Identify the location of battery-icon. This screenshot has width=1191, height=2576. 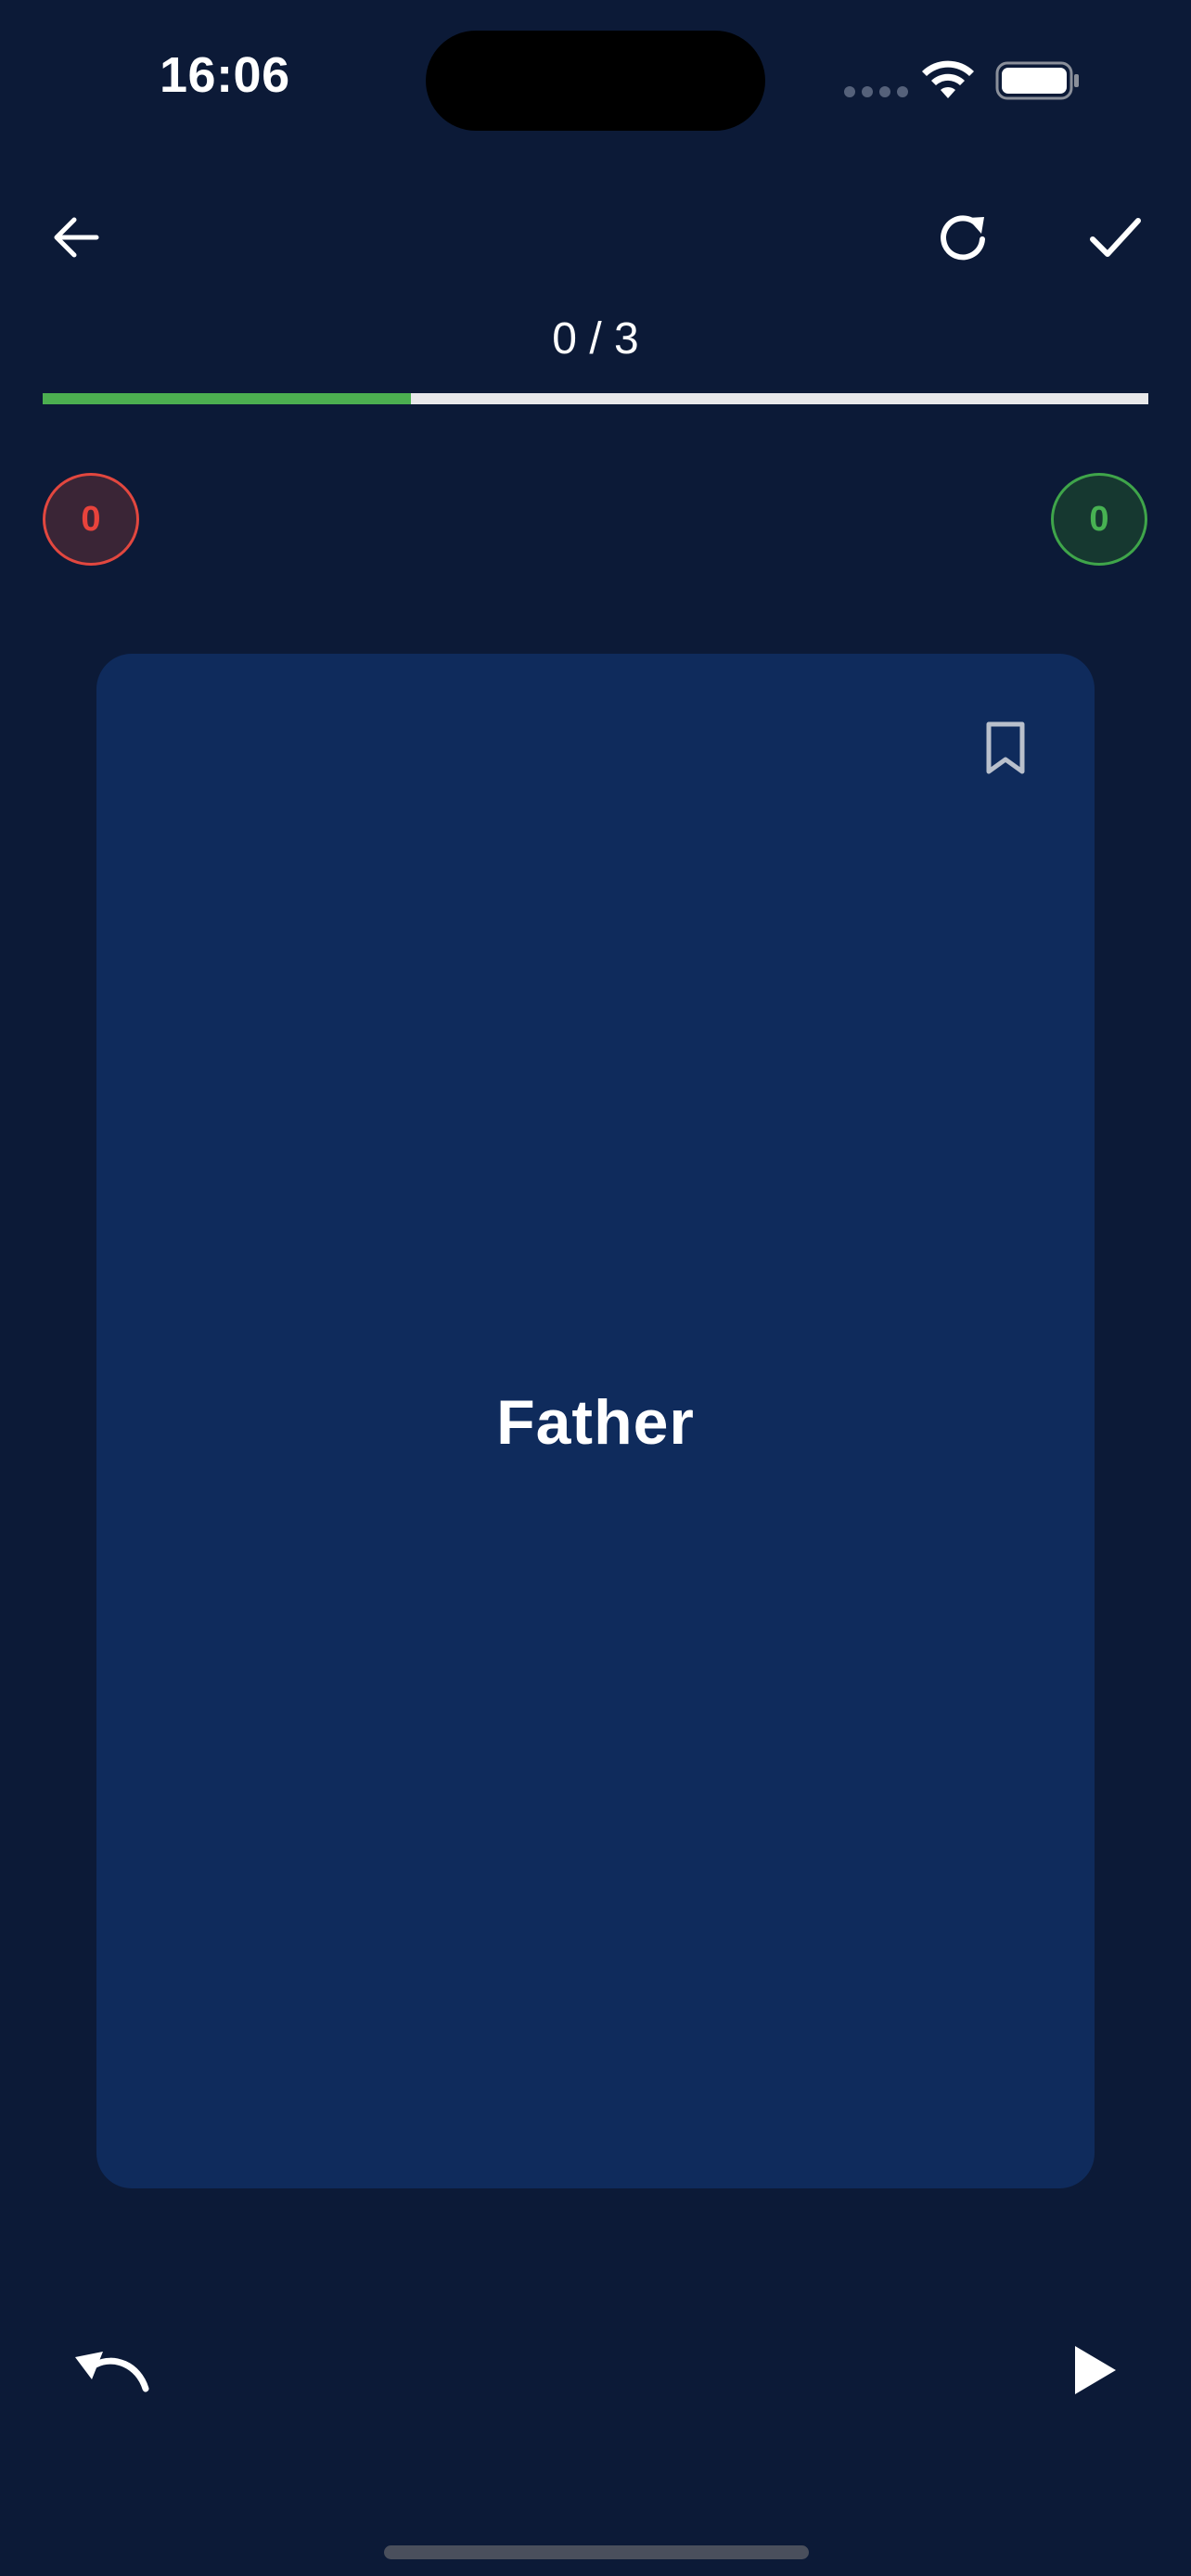
(1037, 80).